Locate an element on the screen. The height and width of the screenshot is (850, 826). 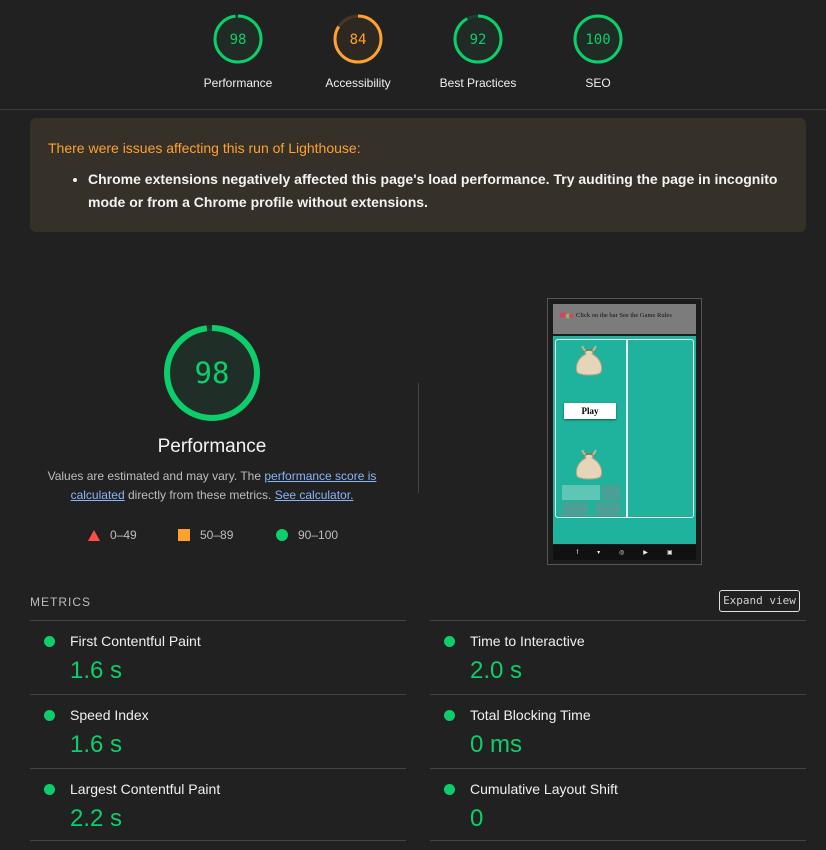
performance-title: Performance is located at coordinates (212, 446).